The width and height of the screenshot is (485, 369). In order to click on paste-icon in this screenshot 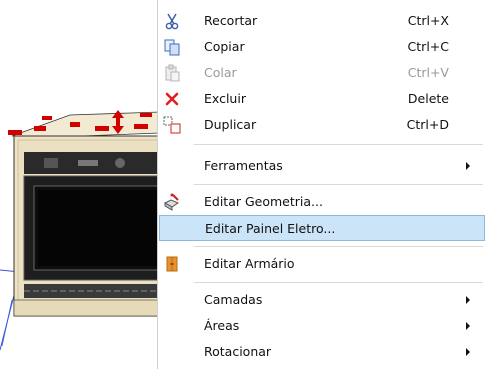, I will do `click(172, 73)`.